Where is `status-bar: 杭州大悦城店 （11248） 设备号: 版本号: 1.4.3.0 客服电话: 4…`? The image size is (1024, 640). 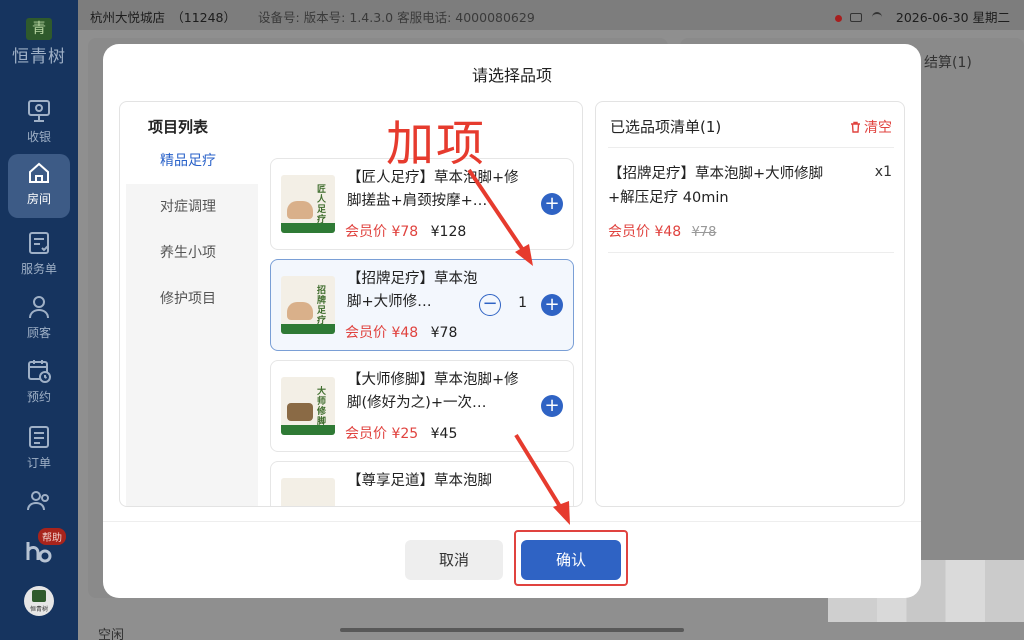
status-bar: 杭州大悦城店 （11248） 设备号: 版本号: 1.4.3.0 客服电话: 4… is located at coordinates (551, 15).